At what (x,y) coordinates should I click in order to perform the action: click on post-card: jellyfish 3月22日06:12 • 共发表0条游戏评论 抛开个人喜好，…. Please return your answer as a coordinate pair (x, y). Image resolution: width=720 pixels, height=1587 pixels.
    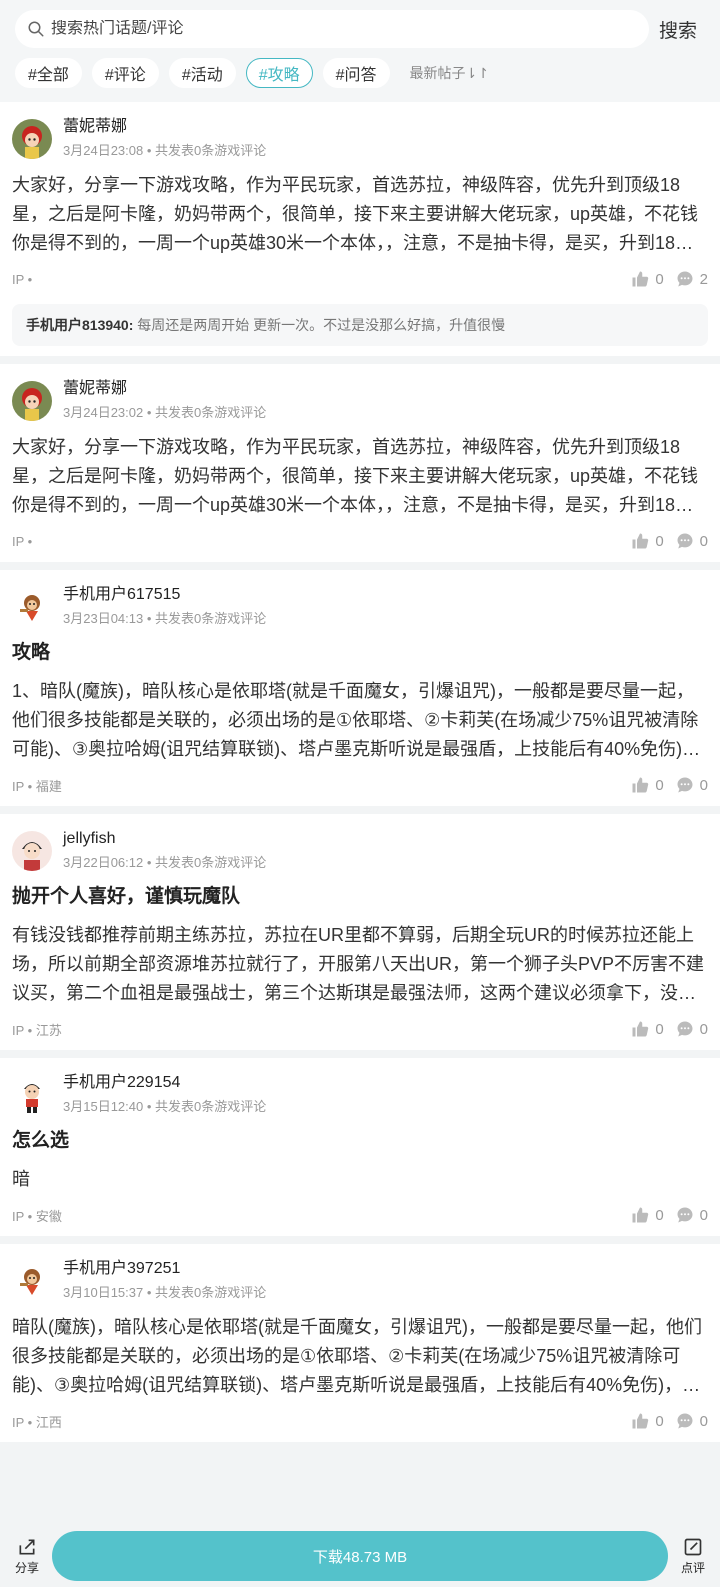
    Looking at the image, I should click on (360, 932).